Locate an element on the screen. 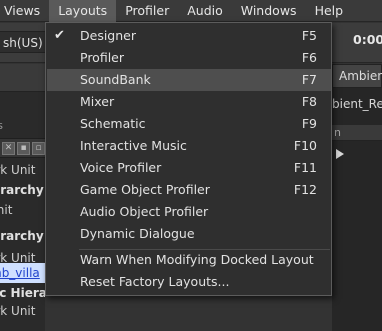 The height and width of the screenshot is (331, 382). menu-item-audio-object-profiler: Audio Object Profiler is located at coordinates (189, 212).